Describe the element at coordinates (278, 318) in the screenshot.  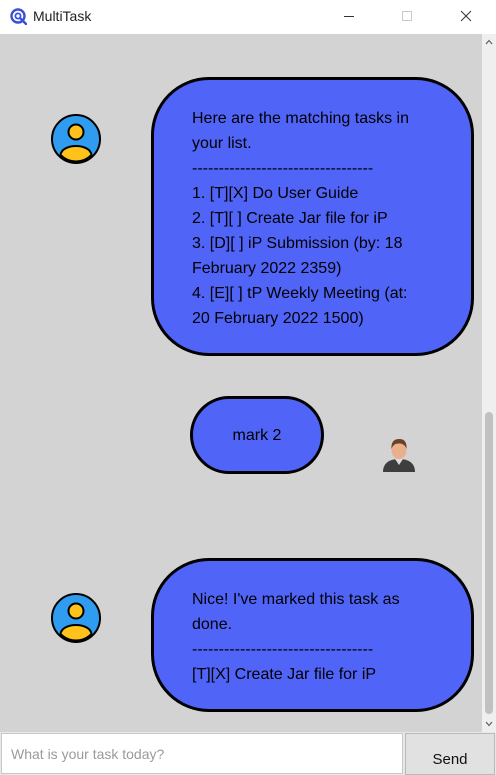
I see `task-item-continued: 20 February 2022 1500)` at that location.